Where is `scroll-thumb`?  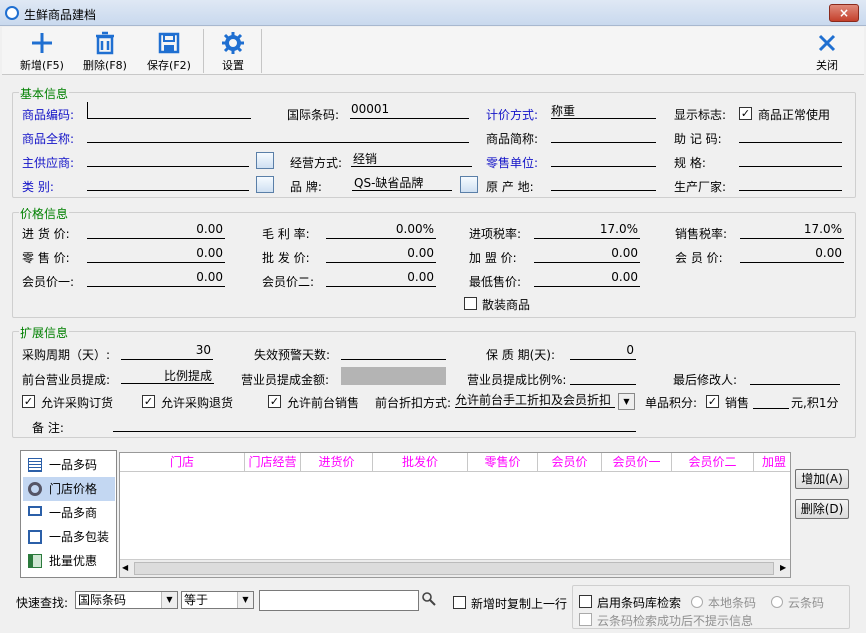 scroll-thumb is located at coordinates (454, 568).